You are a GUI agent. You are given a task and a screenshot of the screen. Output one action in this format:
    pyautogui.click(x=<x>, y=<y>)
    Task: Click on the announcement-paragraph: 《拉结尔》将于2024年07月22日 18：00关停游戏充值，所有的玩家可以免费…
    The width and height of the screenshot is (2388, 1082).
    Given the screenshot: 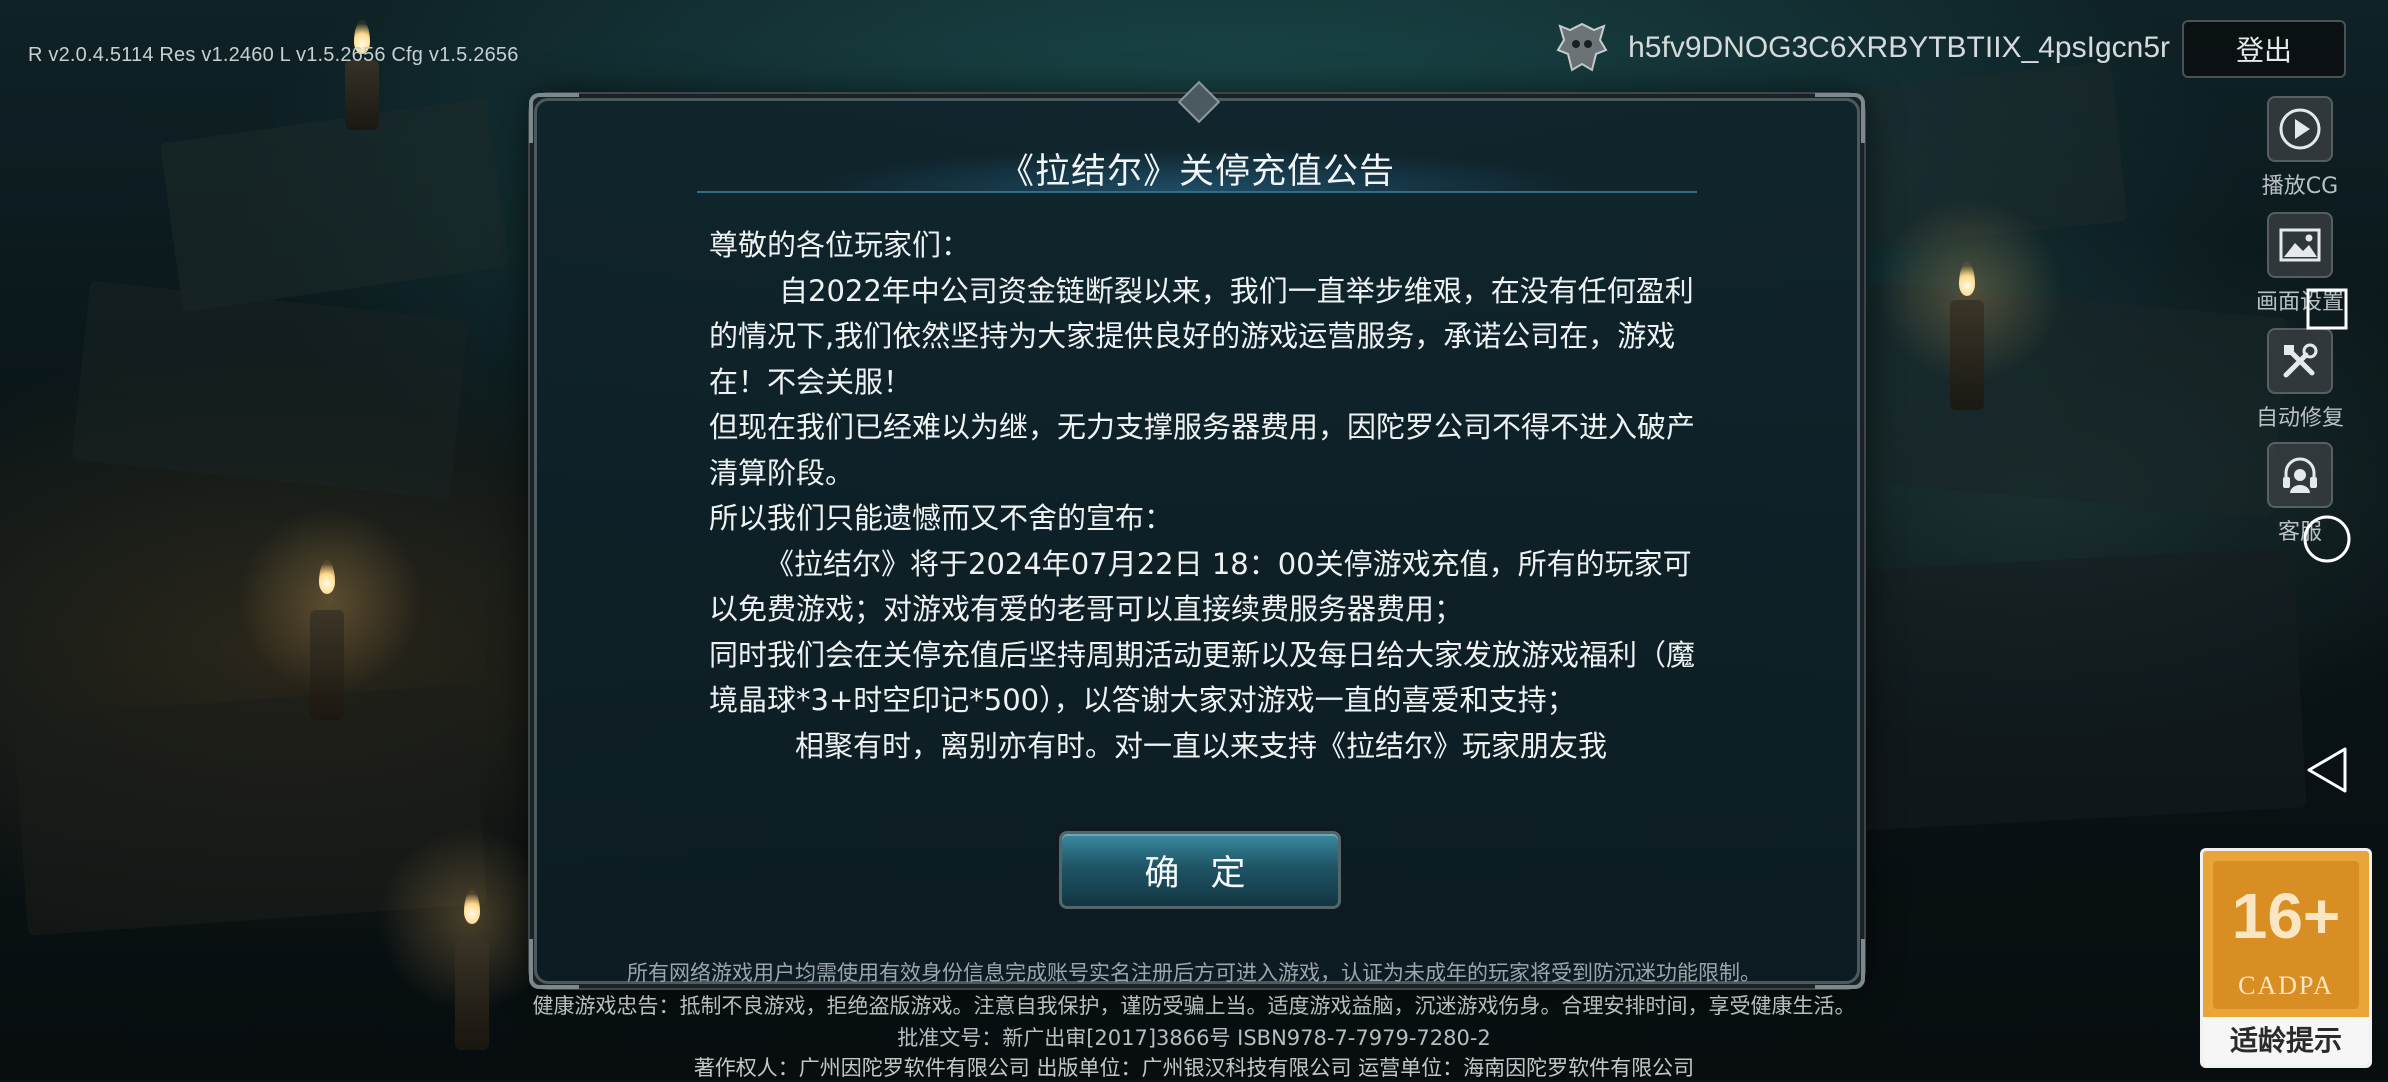 What is the action you would take?
    pyautogui.click(x=1200, y=586)
    